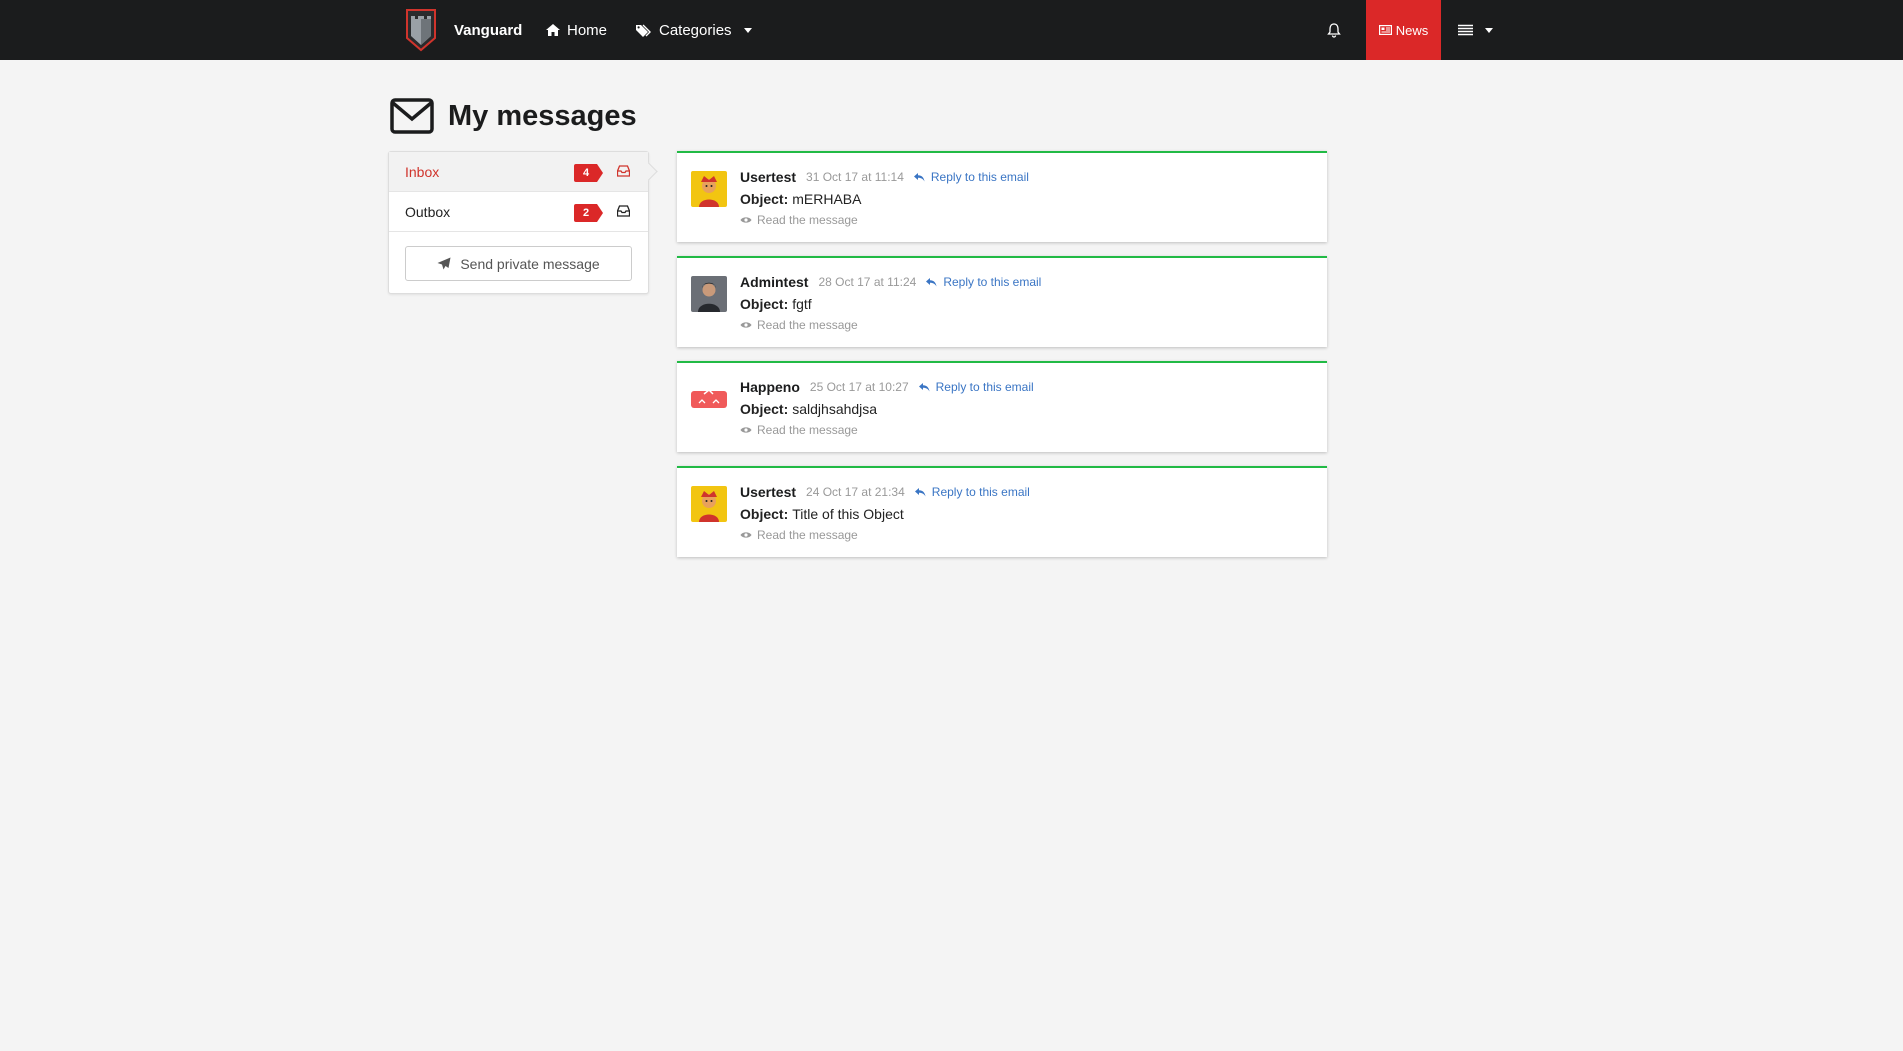 The width and height of the screenshot is (1903, 1051). What do you see at coordinates (848, 514) in the screenshot?
I see `object-value: Title of this Object` at bounding box center [848, 514].